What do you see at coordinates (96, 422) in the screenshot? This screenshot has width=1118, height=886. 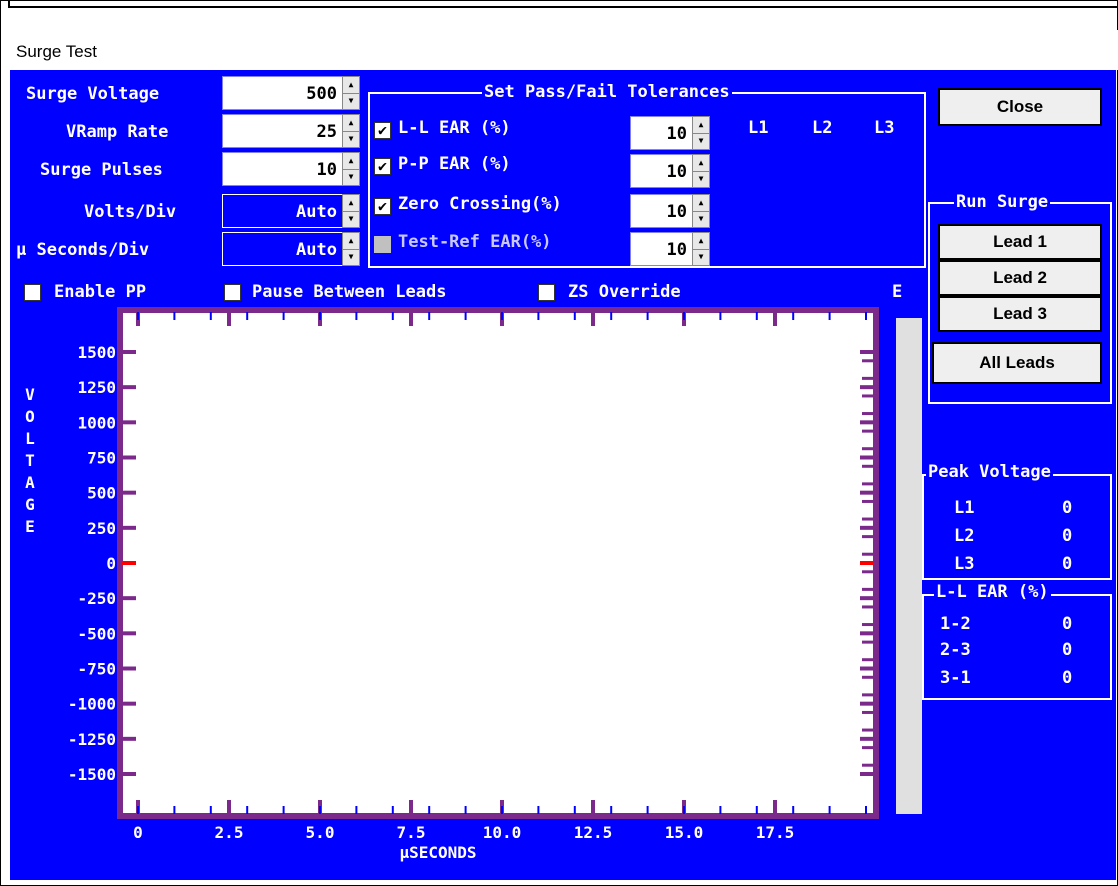 I see `y-tick-label: 1000` at bounding box center [96, 422].